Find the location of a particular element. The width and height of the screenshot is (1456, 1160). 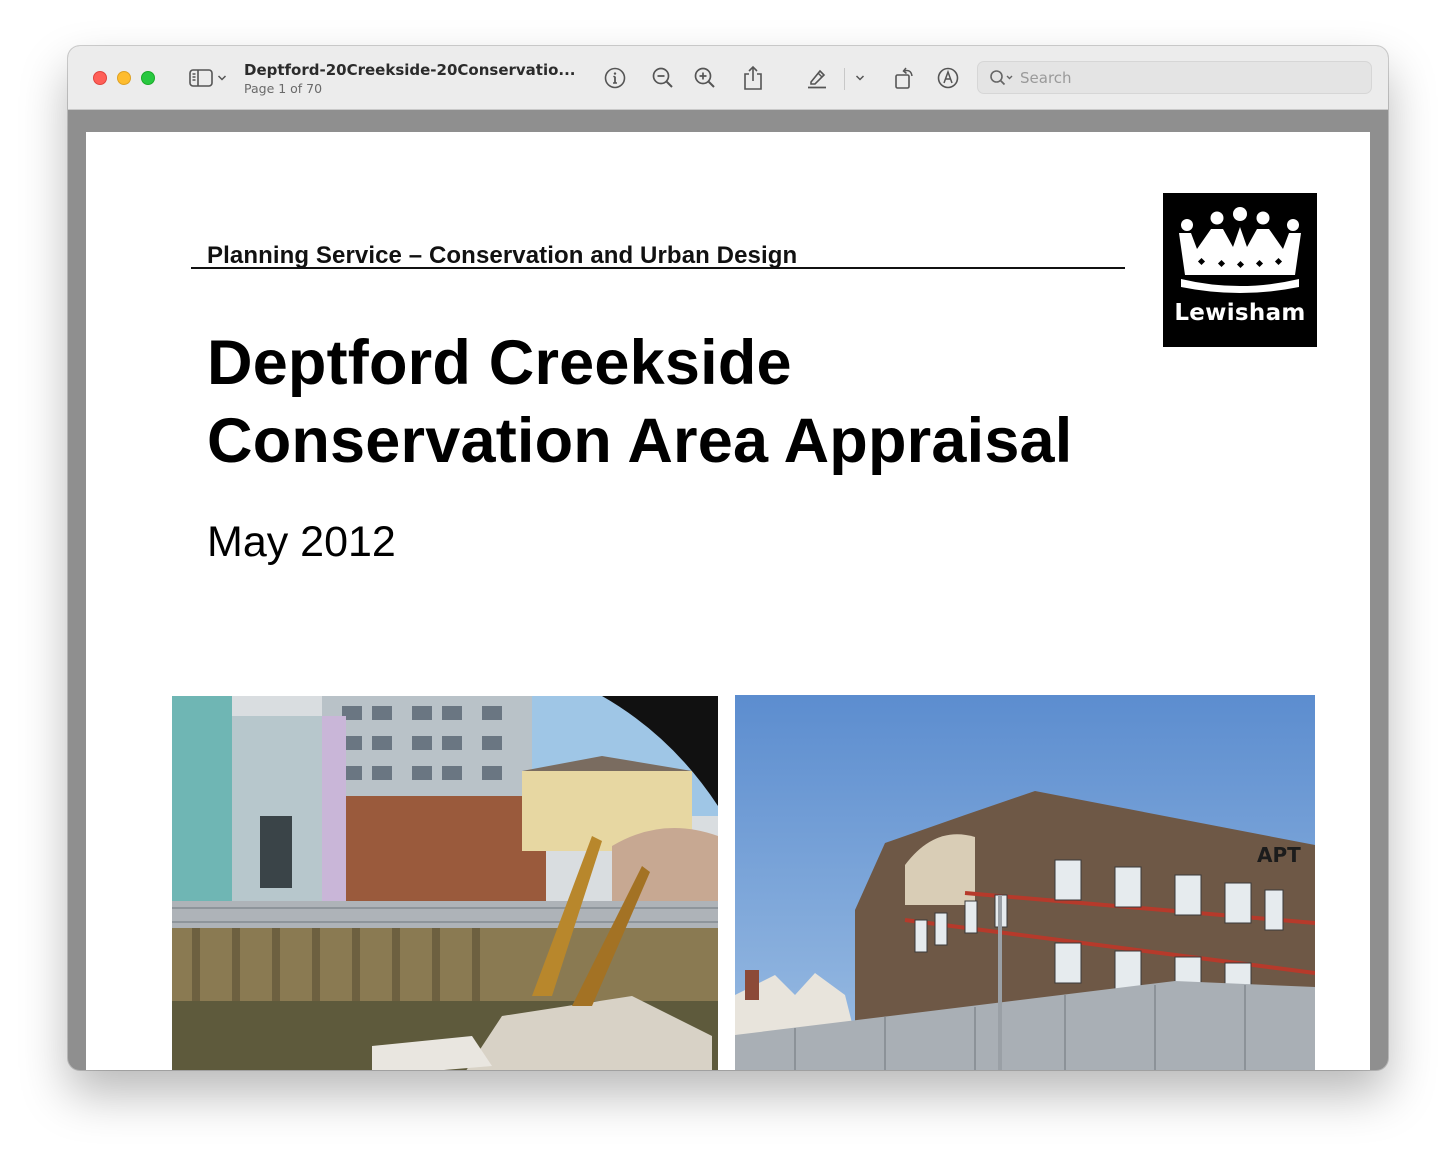

highlight-options-button is located at coordinates (860, 78).